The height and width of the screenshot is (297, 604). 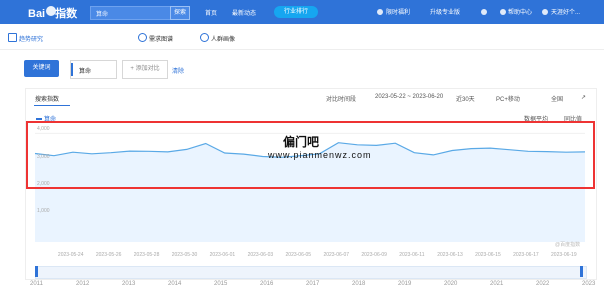 What do you see at coordinates (412, 255) in the screenshot?
I see `x-tick-label: 2023-06-11` at bounding box center [412, 255].